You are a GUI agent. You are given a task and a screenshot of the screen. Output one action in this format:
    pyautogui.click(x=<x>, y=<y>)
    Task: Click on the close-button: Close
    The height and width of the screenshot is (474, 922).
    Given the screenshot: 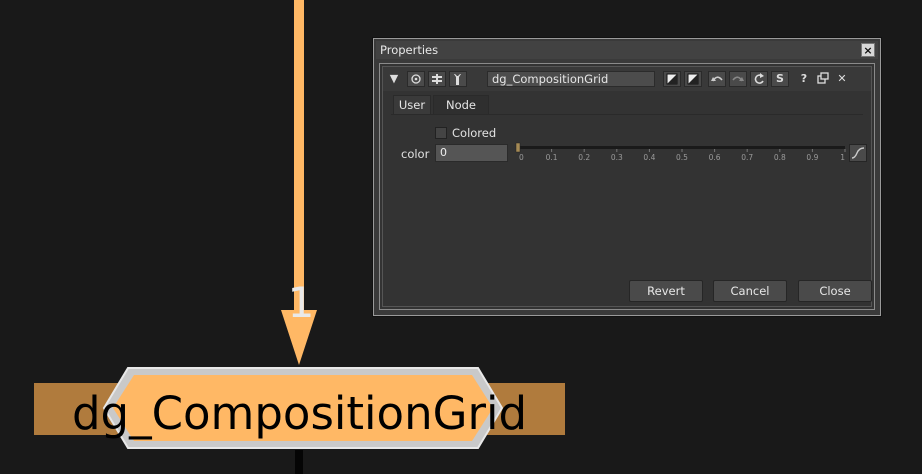 What is the action you would take?
    pyautogui.click(x=835, y=291)
    